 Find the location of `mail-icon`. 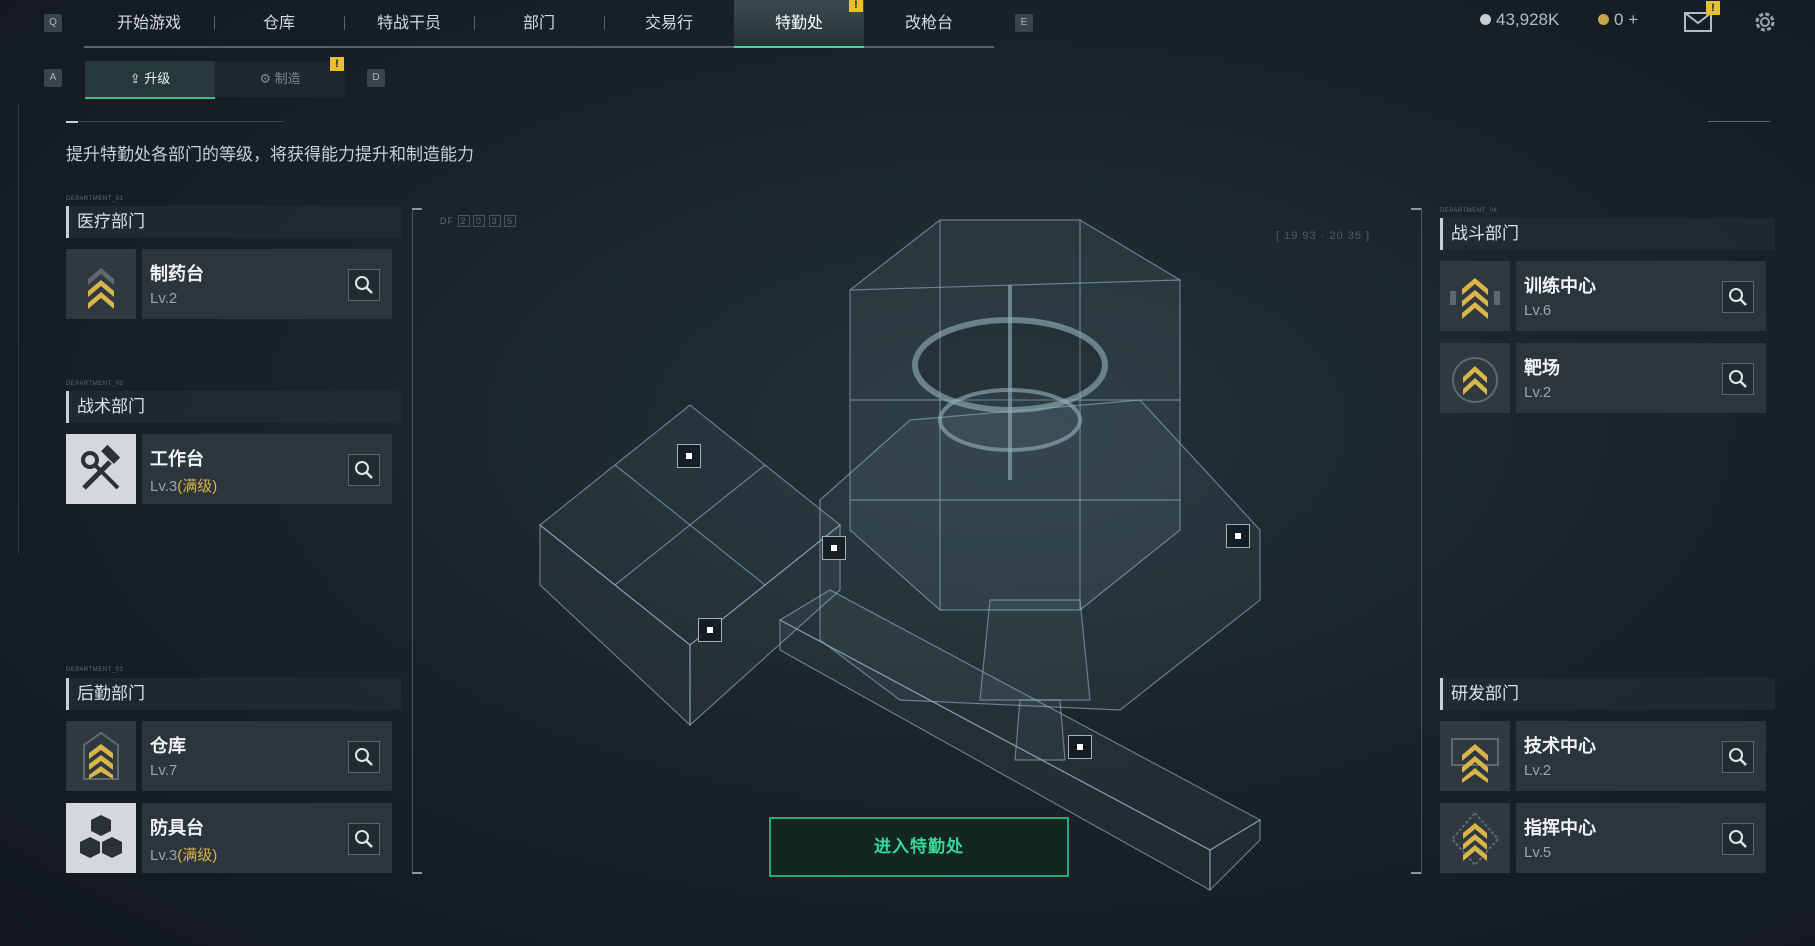

mail-icon is located at coordinates (1698, 22).